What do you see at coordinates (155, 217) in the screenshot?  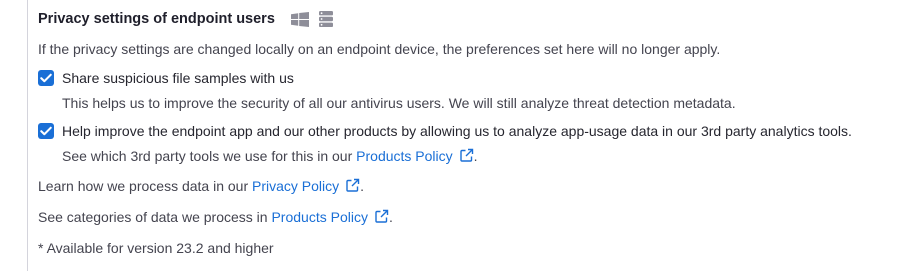 I see `categories-line-prefix: See categories of data we process in` at bounding box center [155, 217].